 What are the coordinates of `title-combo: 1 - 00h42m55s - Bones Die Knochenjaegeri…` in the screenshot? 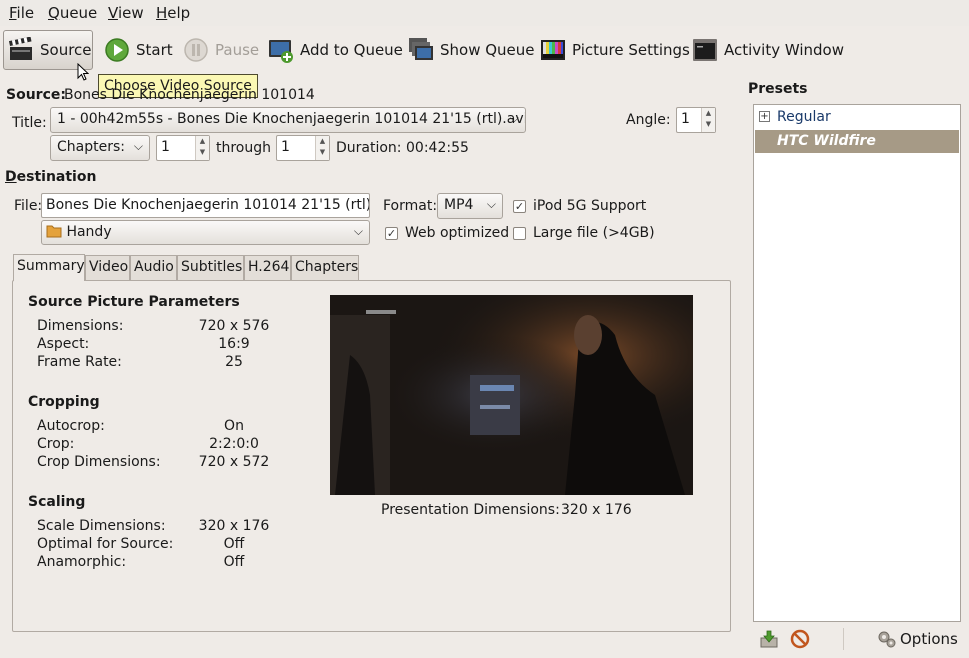 It's located at (288, 120).